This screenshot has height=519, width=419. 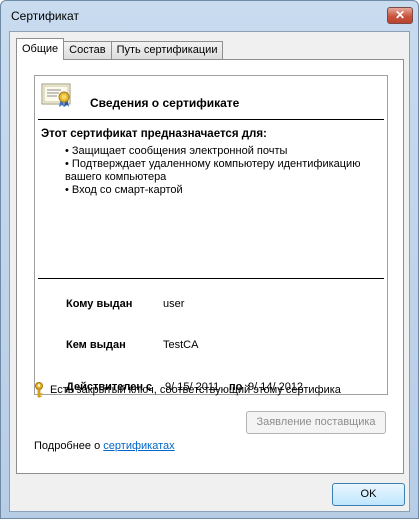 I want to click on certificate-icon, so click(x=56, y=95).